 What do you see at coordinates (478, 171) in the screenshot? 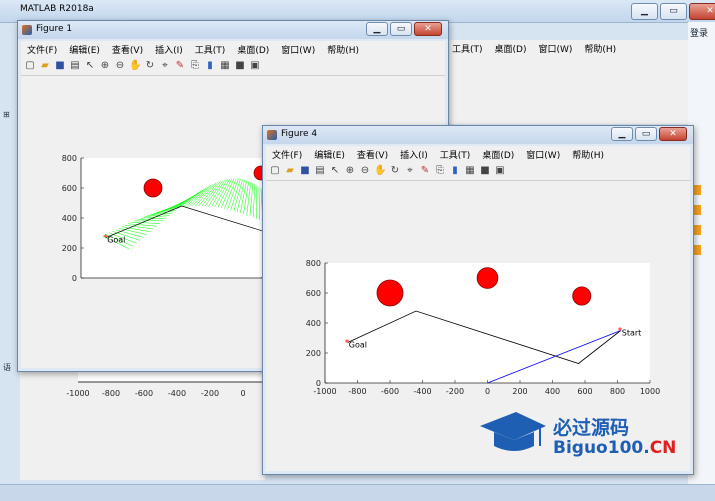
I see `figure4-toolbar: ▢ ▰ ■ ▤ ↖ ⊕ ⊖ ✋ ↻ ⌖ ✎ ⎘ ▮ ▦ ■ ▣` at bounding box center [478, 171].